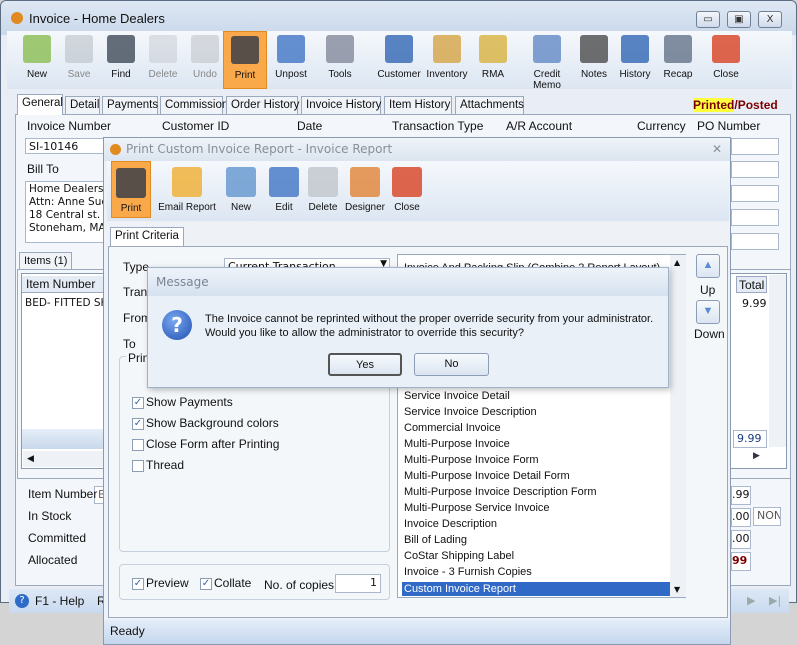  I want to click on down-label: Down, so click(709, 334).